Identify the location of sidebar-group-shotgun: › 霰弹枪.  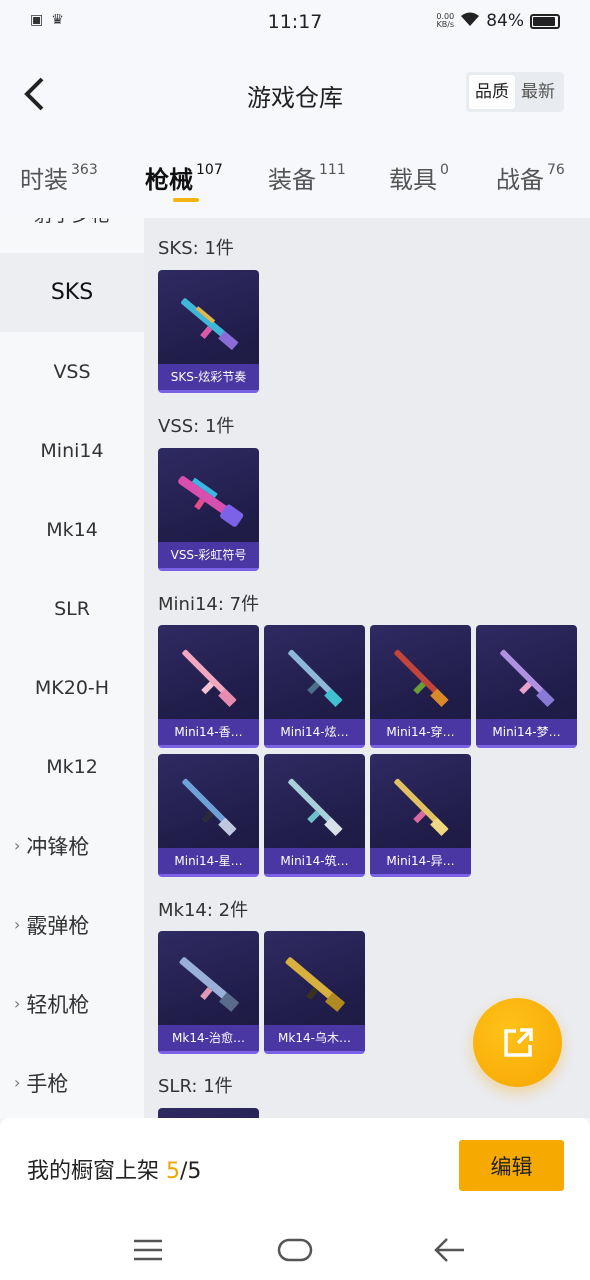
(72, 924).